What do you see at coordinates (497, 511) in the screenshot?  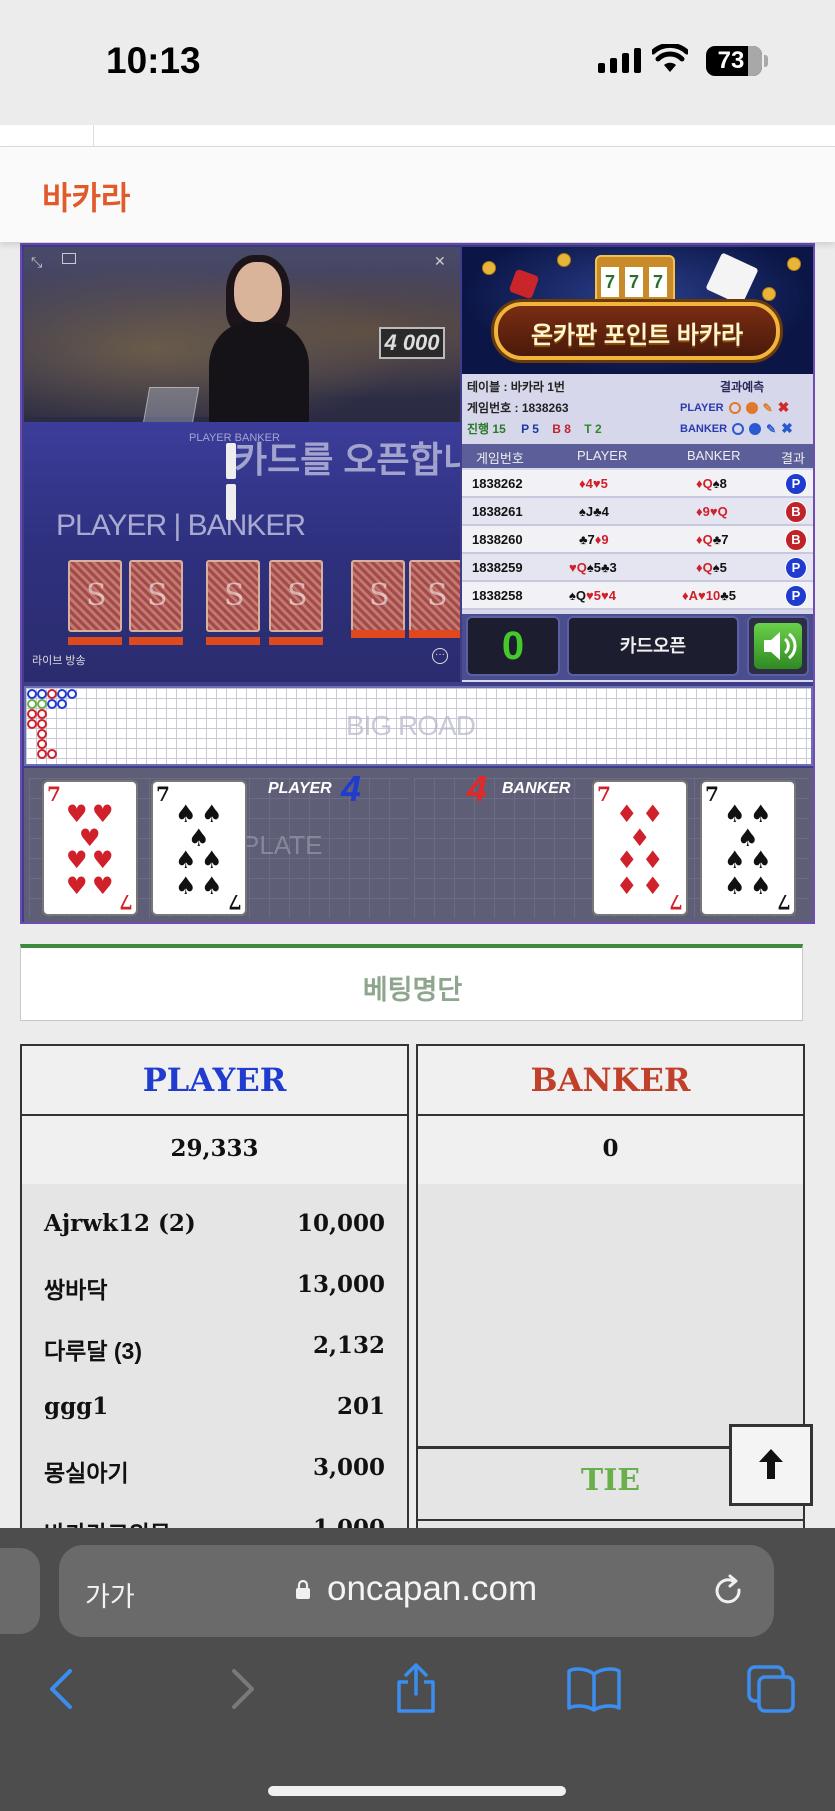 I see `history-game-no: 1838261` at bounding box center [497, 511].